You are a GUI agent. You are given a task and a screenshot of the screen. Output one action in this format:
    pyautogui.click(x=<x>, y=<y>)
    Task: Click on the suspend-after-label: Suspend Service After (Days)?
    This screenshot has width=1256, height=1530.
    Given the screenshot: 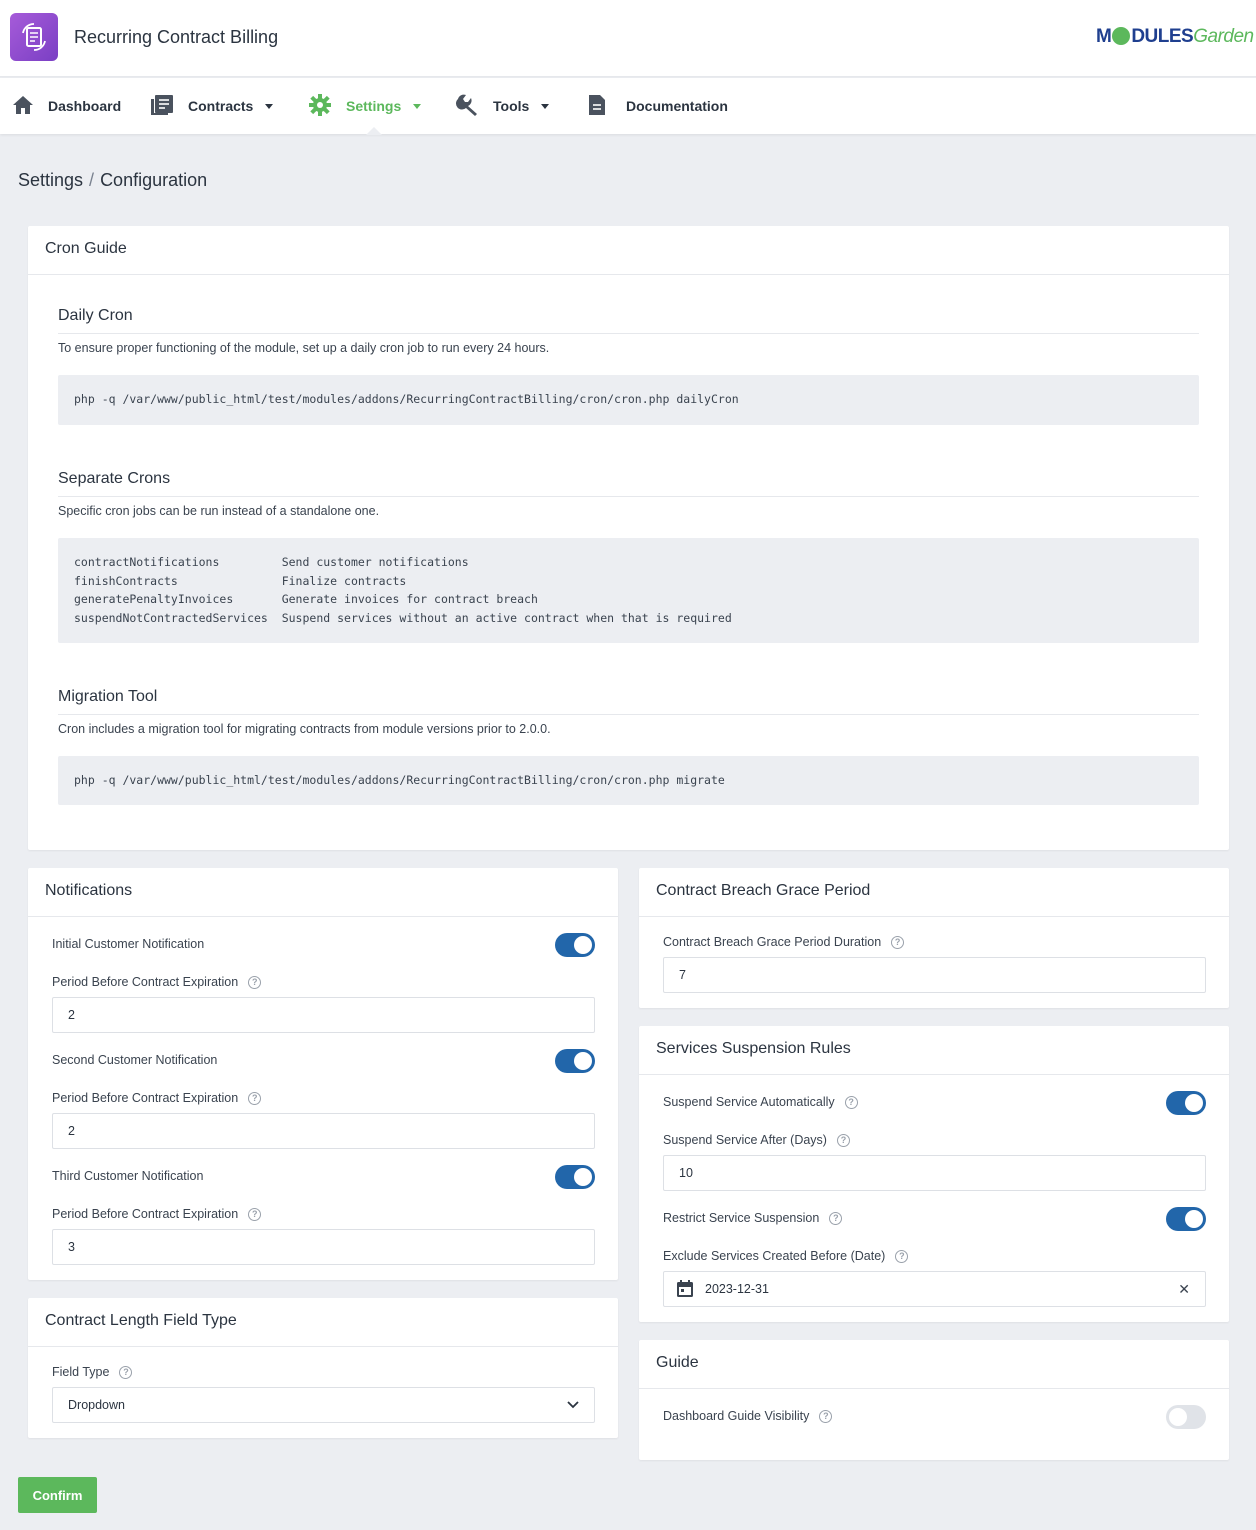 What is the action you would take?
    pyautogui.click(x=756, y=1140)
    